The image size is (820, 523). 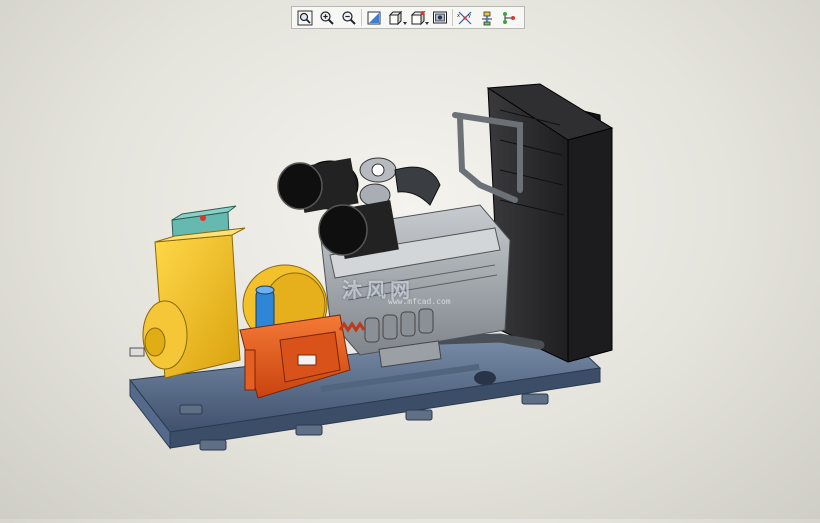 I want to click on zoom-fit-button, so click(x=305, y=17).